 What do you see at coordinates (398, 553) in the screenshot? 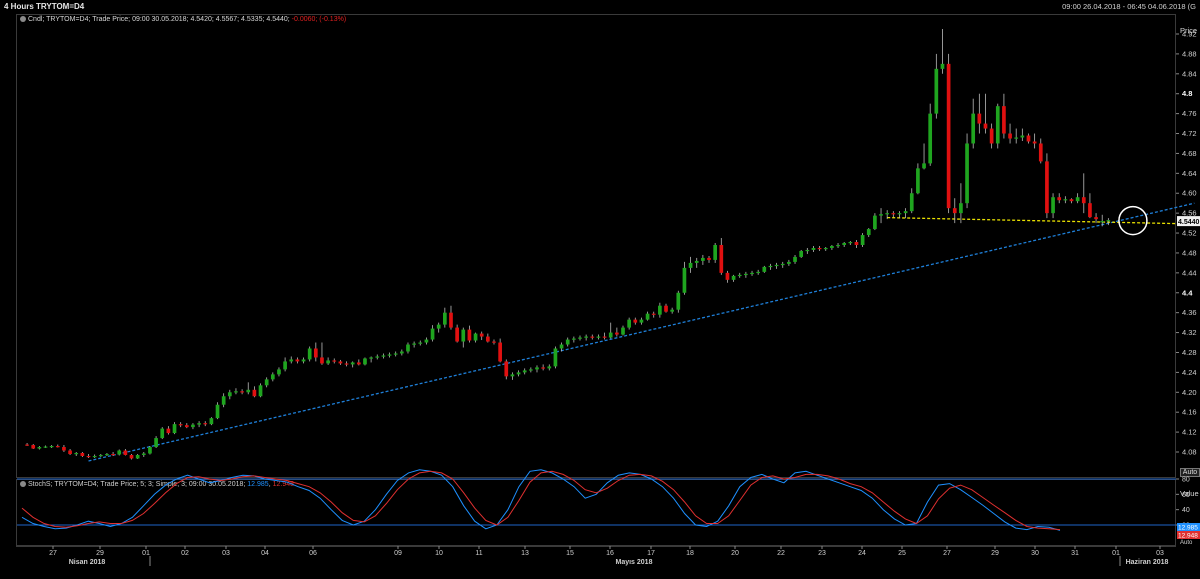
I see `x-tick-label: 09` at bounding box center [398, 553].